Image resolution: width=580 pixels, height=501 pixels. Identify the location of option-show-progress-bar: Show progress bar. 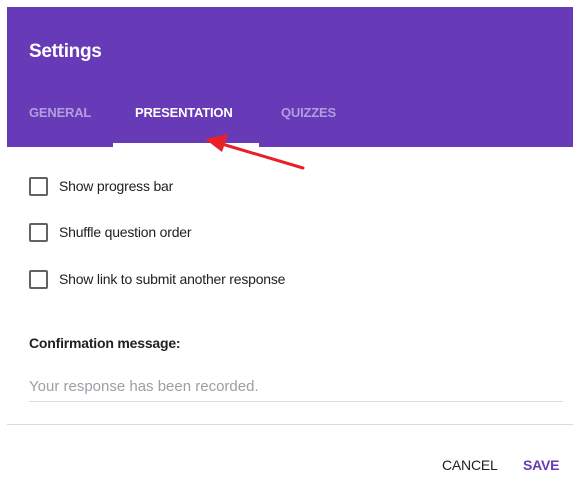
(101, 186).